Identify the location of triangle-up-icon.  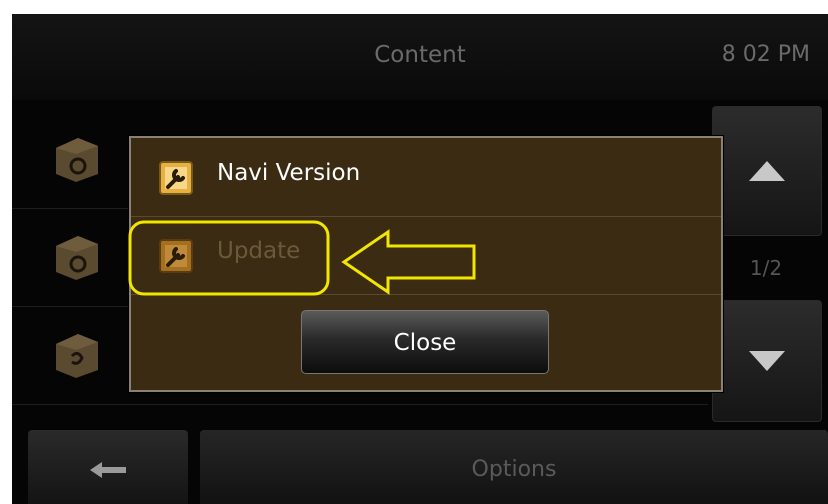
(767, 171).